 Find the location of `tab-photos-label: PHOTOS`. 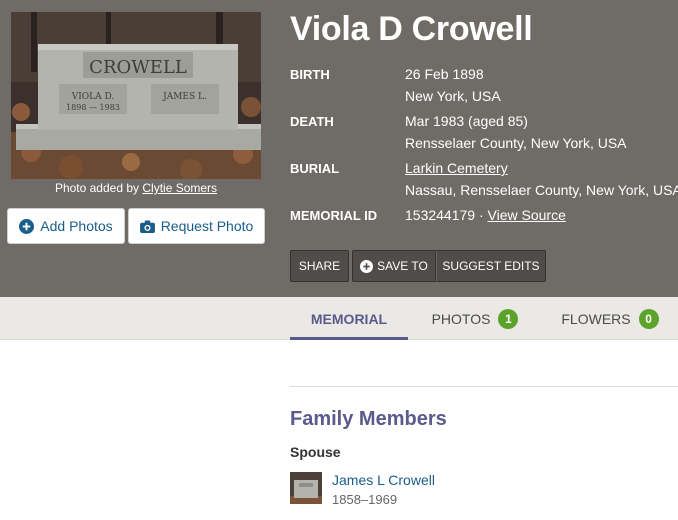

tab-photos-label: PHOTOS is located at coordinates (461, 318).